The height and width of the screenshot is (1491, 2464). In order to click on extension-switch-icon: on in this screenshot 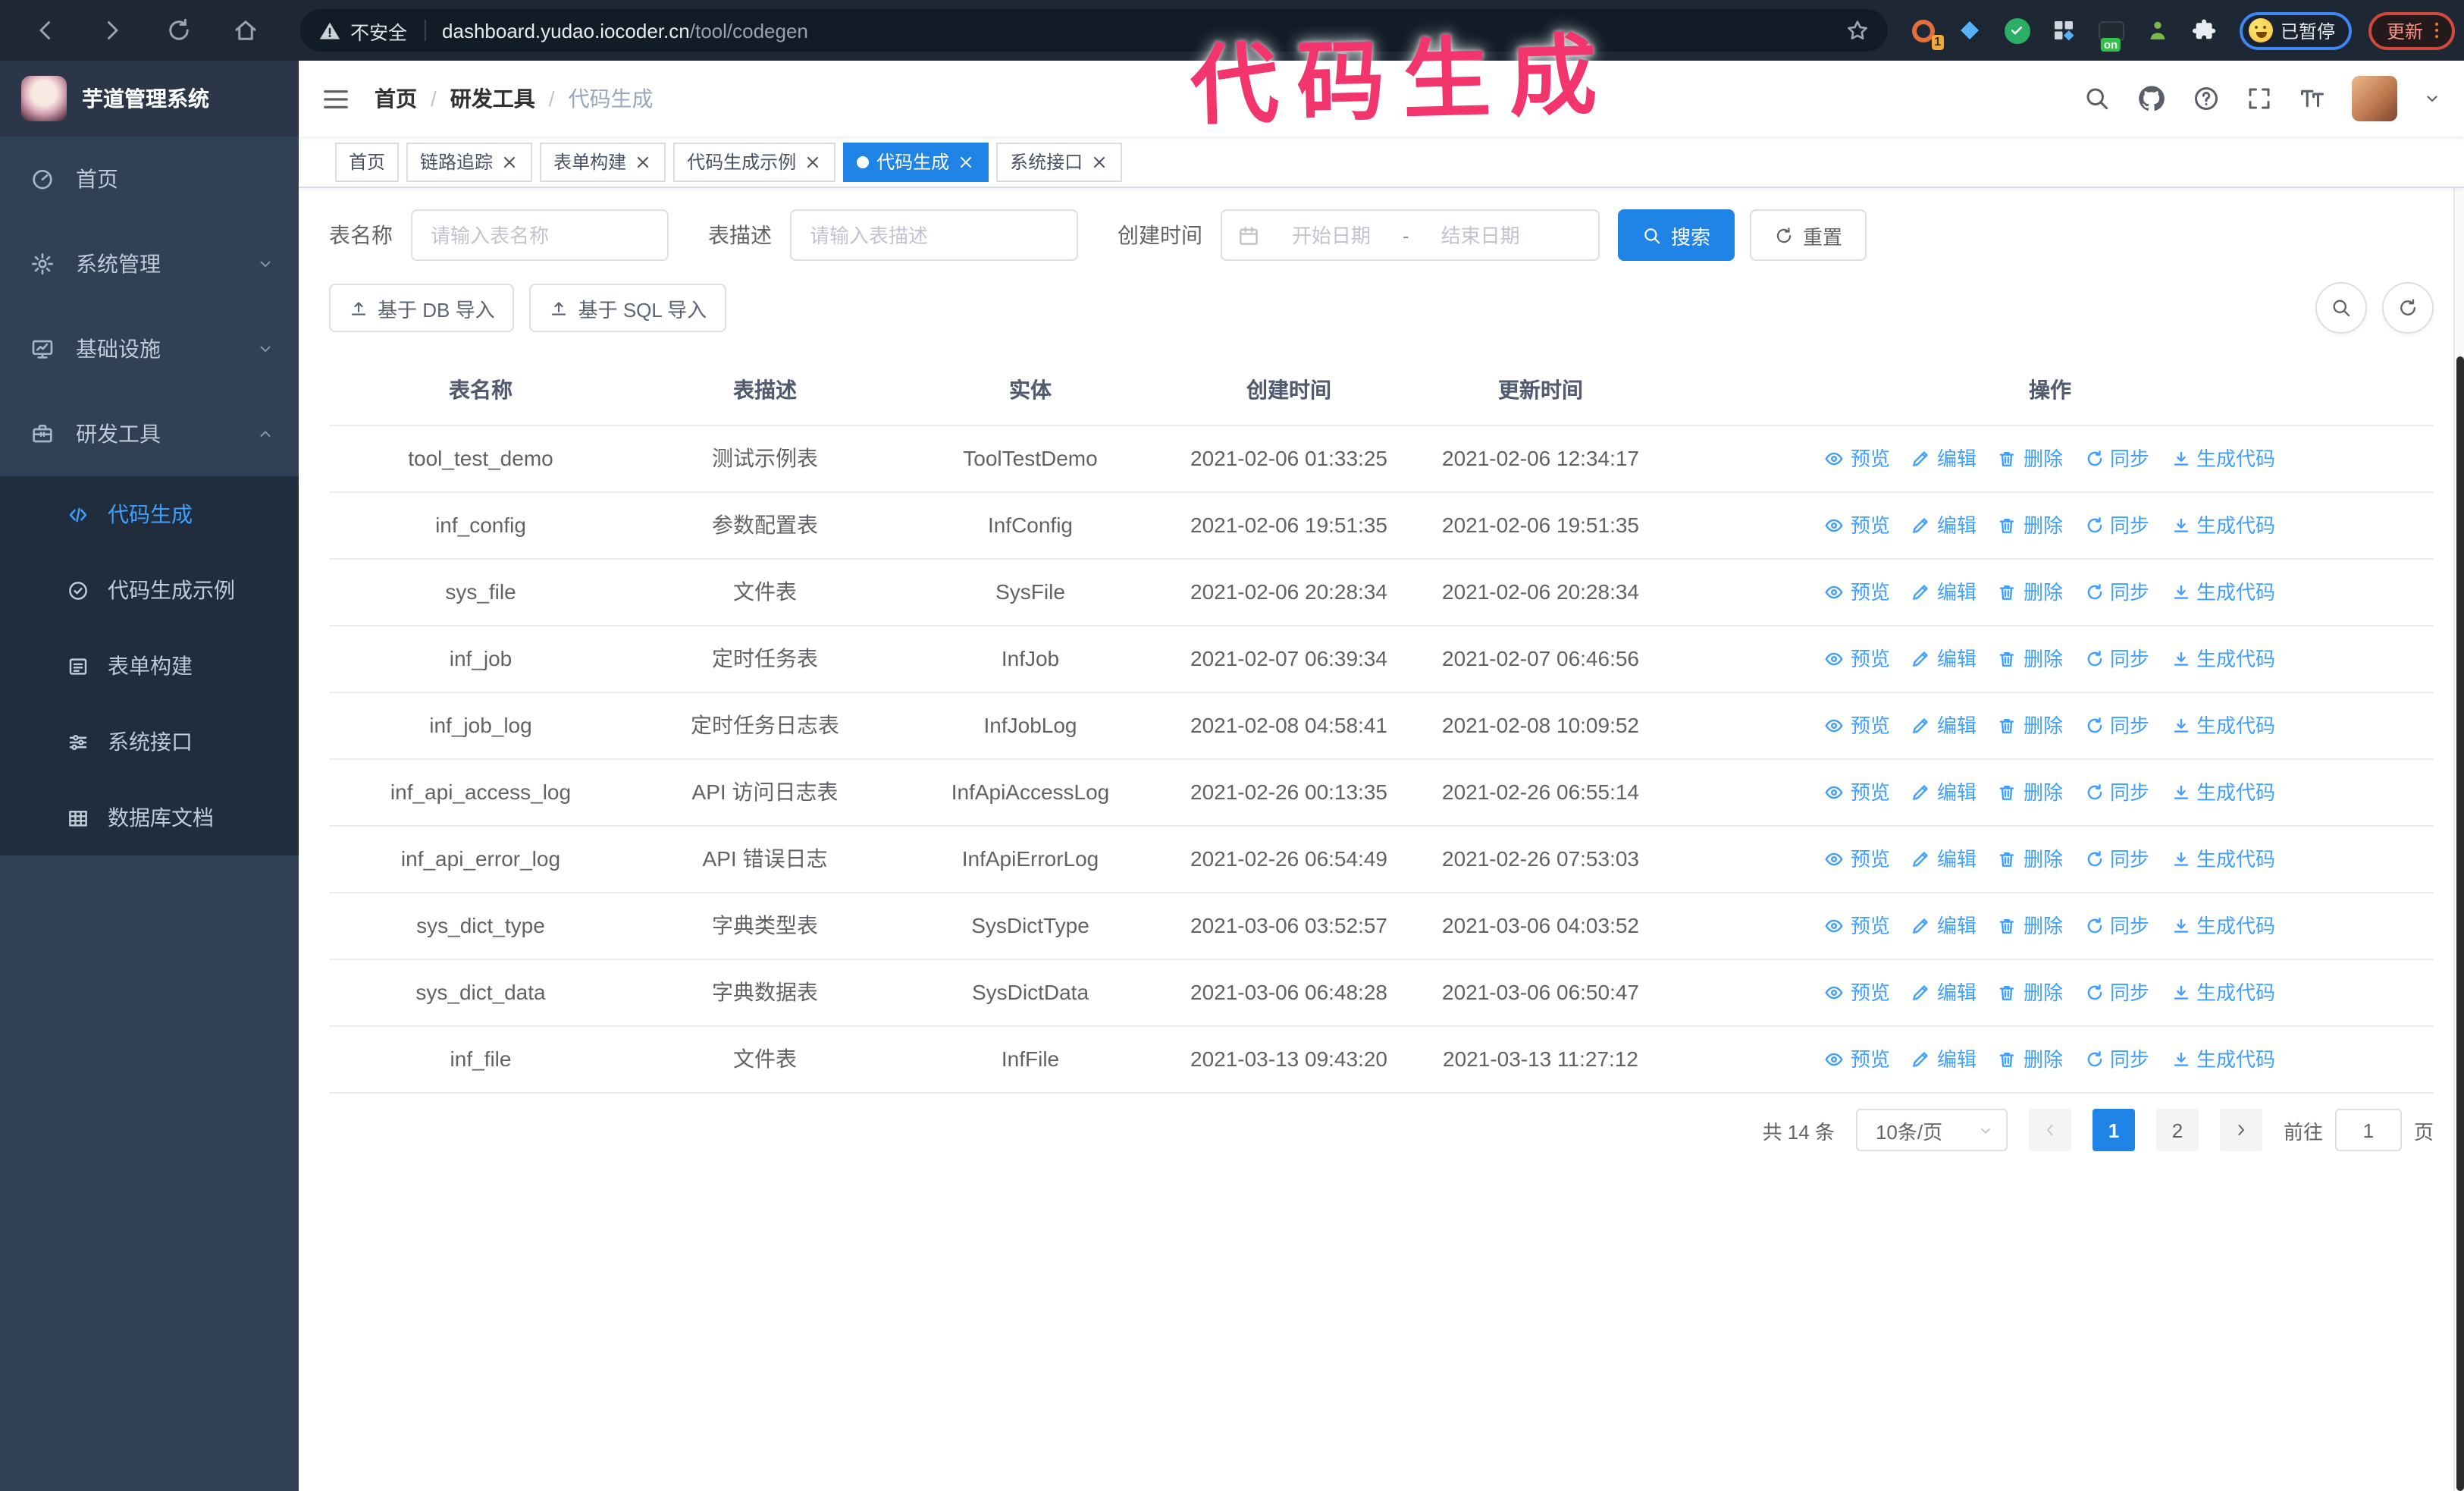, I will do `click(2110, 33)`.